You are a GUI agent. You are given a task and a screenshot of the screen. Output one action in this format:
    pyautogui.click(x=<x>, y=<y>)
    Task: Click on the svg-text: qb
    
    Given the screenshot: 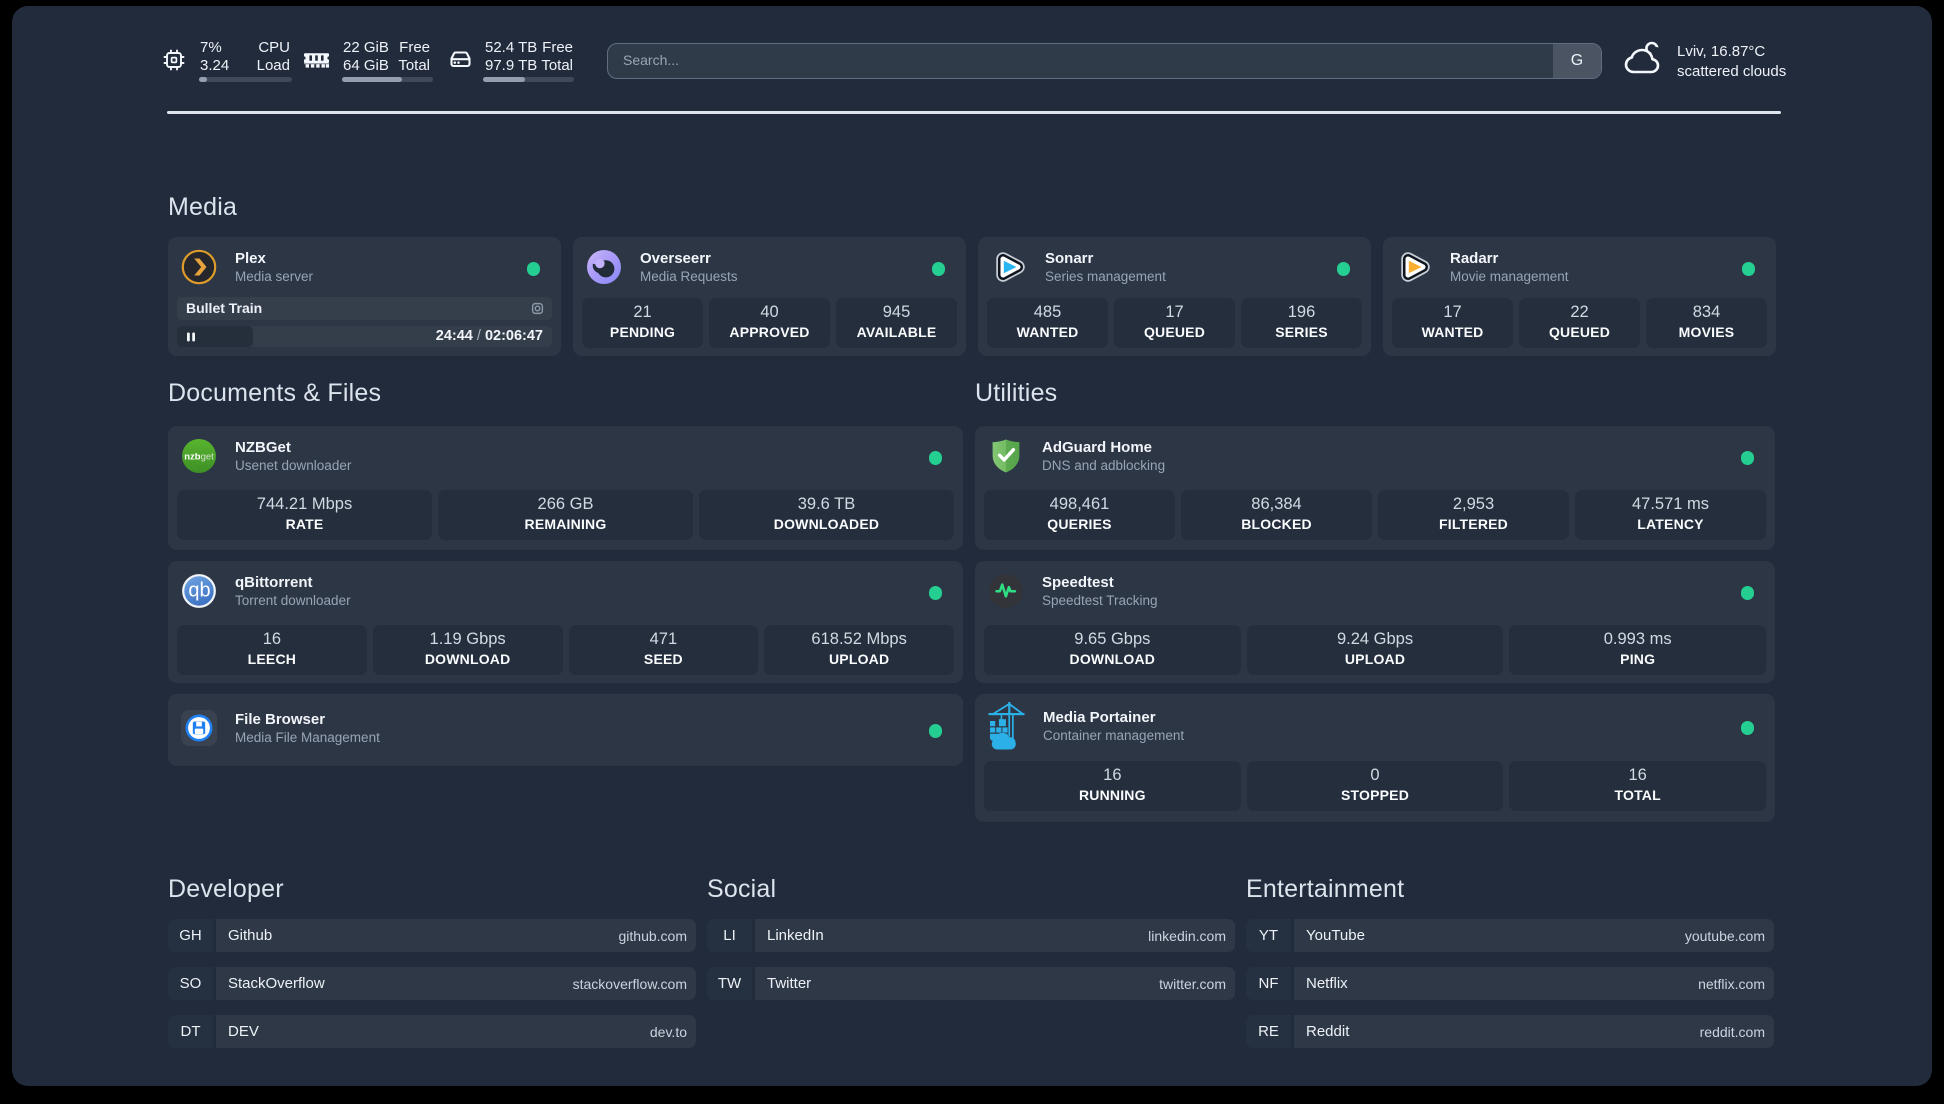 What is the action you would take?
    pyautogui.click(x=199, y=591)
    